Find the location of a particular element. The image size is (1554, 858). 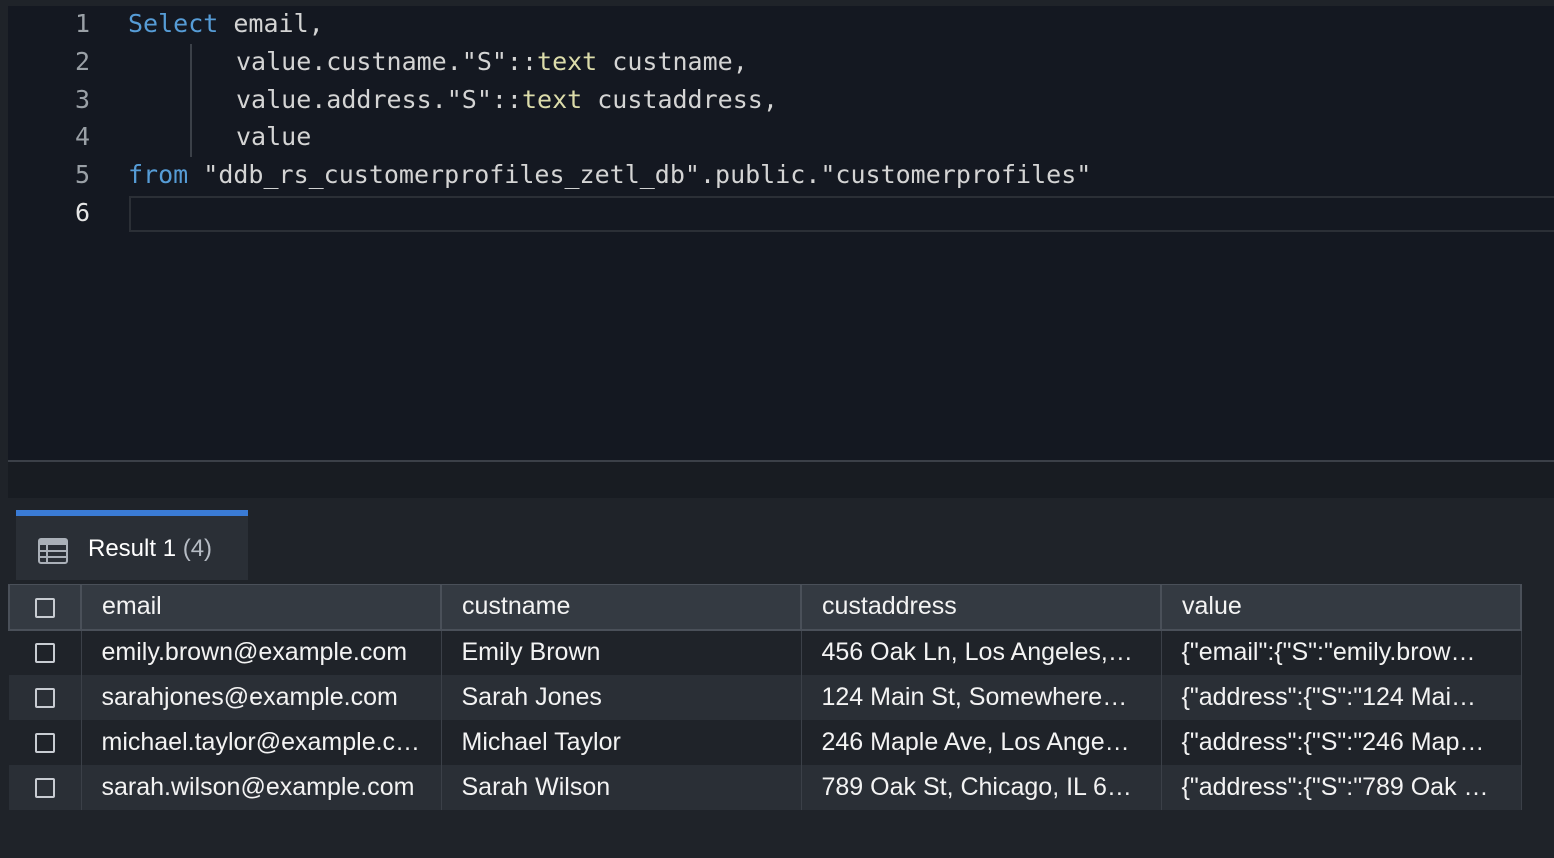

line-number: 2 is located at coordinates (82, 61).